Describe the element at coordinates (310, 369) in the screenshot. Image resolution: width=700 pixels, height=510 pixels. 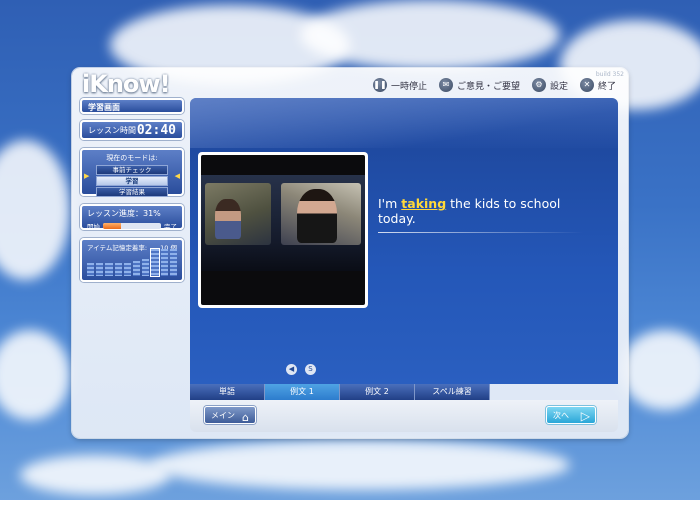
I see `slow-audio-icon: S` at that location.